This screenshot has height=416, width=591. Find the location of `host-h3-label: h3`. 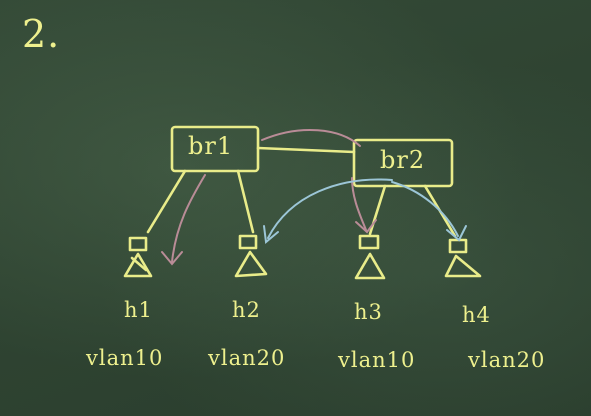

host-h3-label: h3 is located at coordinates (368, 312).